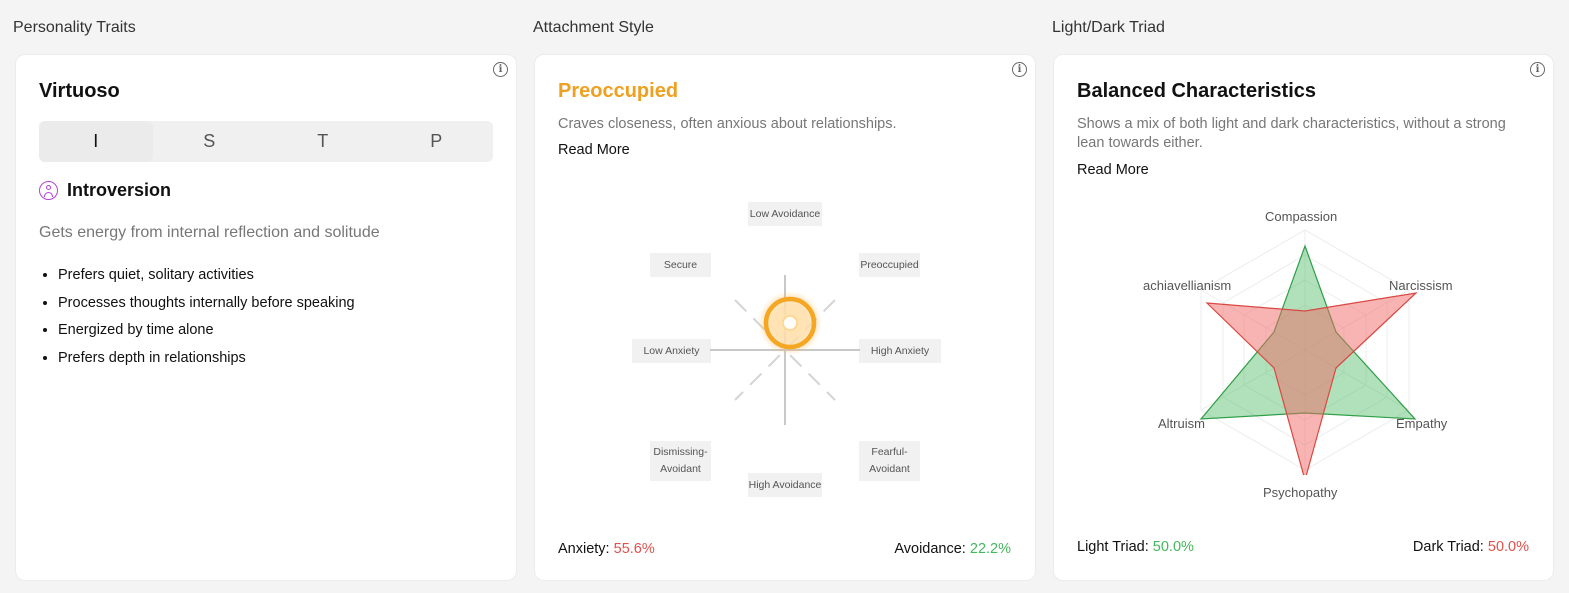 This screenshot has height=593, width=1569. I want to click on trait-header: Introversion, so click(105, 190).